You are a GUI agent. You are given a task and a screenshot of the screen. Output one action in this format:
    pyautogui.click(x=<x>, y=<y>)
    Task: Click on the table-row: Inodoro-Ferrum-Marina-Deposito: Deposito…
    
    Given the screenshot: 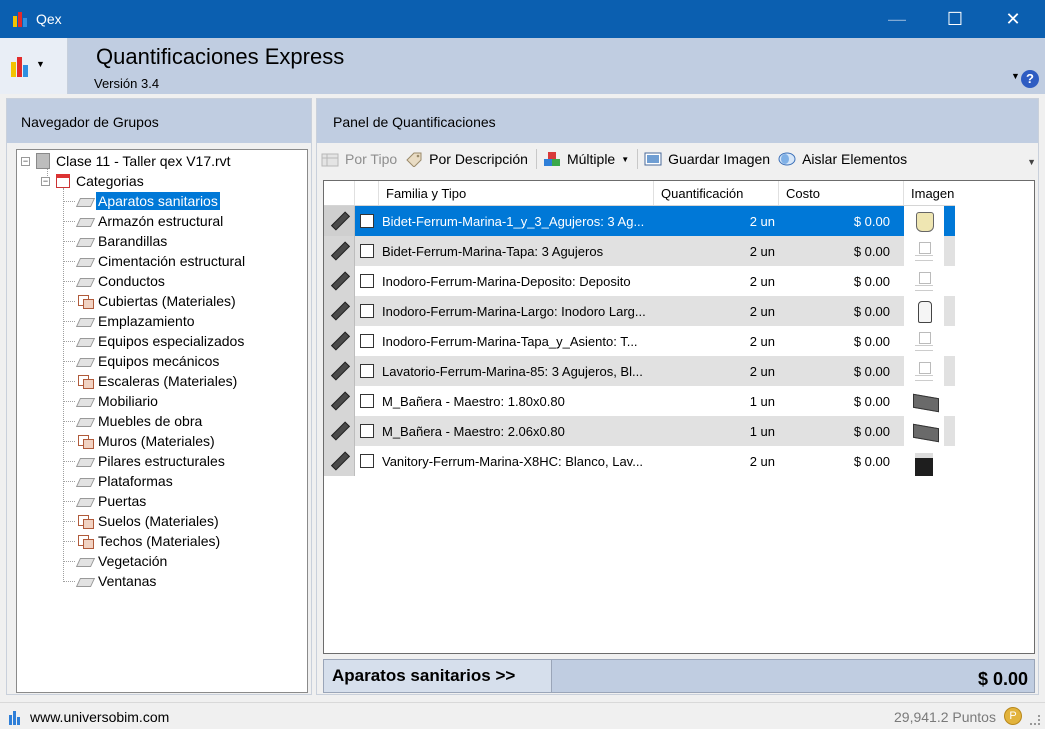 What is the action you would take?
    pyautogui.click(x=639, y=281)
    